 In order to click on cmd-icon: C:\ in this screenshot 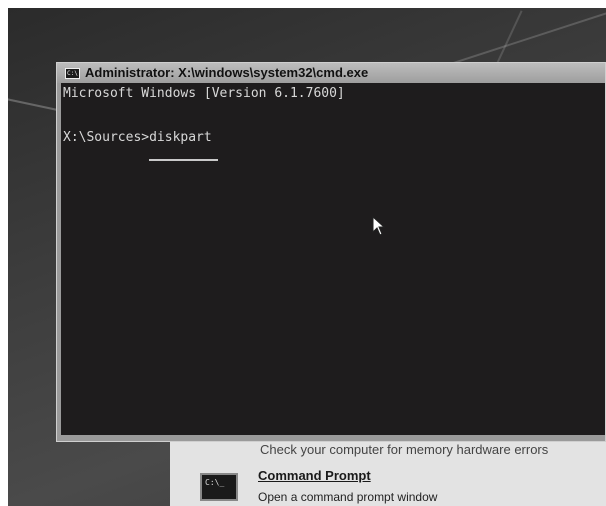, I will do `click(72, 73)`.